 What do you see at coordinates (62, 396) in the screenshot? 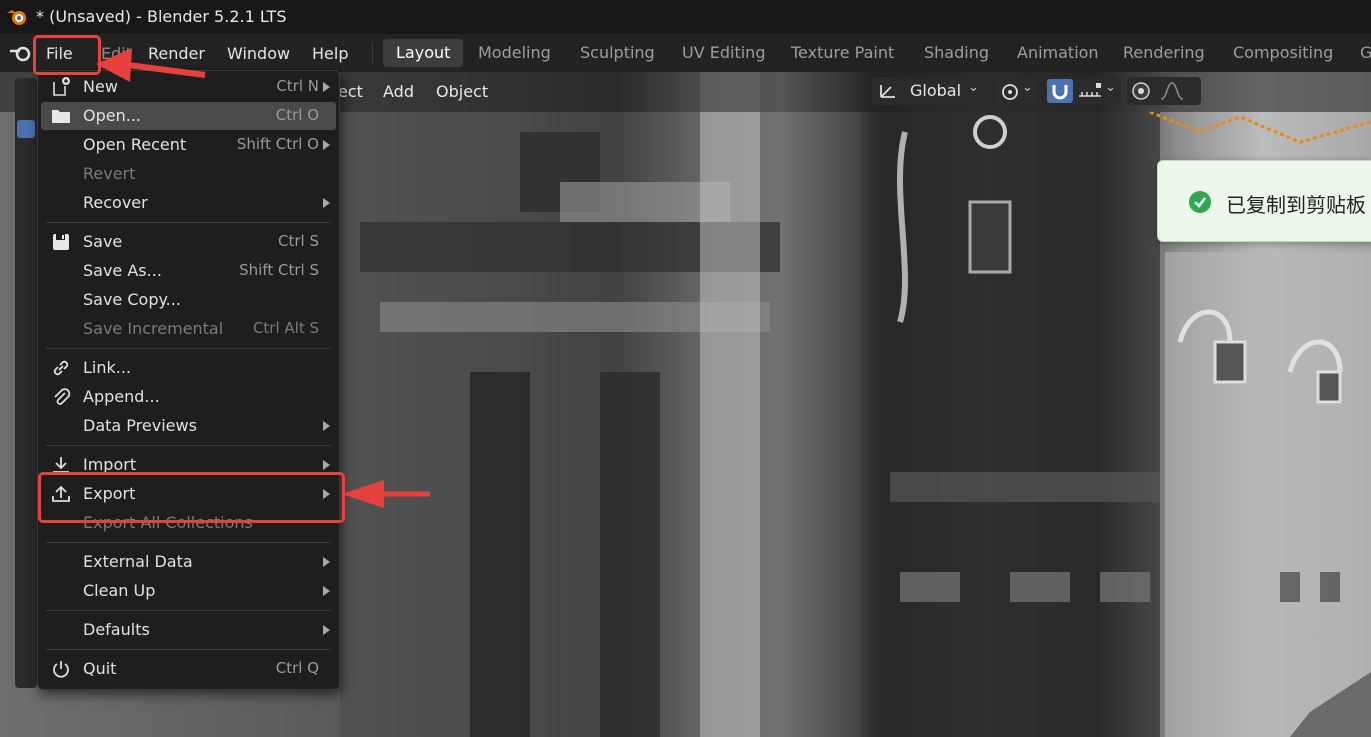
I see `paperclip-icon` at bounding box center [62, 396].